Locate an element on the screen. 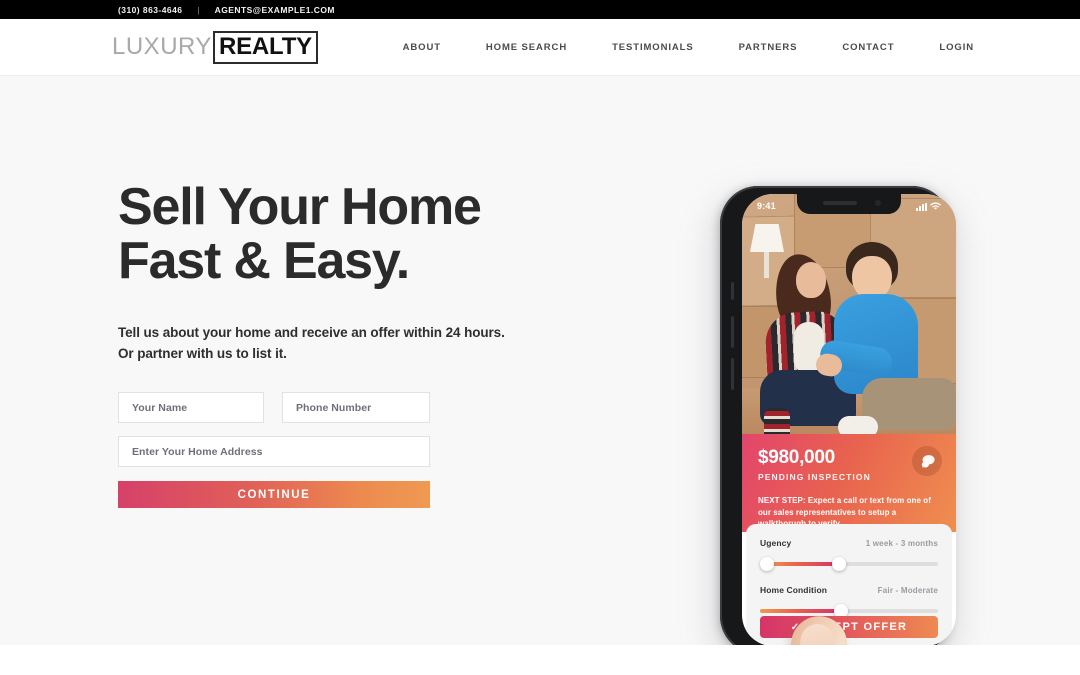 The image size is (1080, 675). status-badge: PENDING INSPECTION is located at coordinates (814, 477).